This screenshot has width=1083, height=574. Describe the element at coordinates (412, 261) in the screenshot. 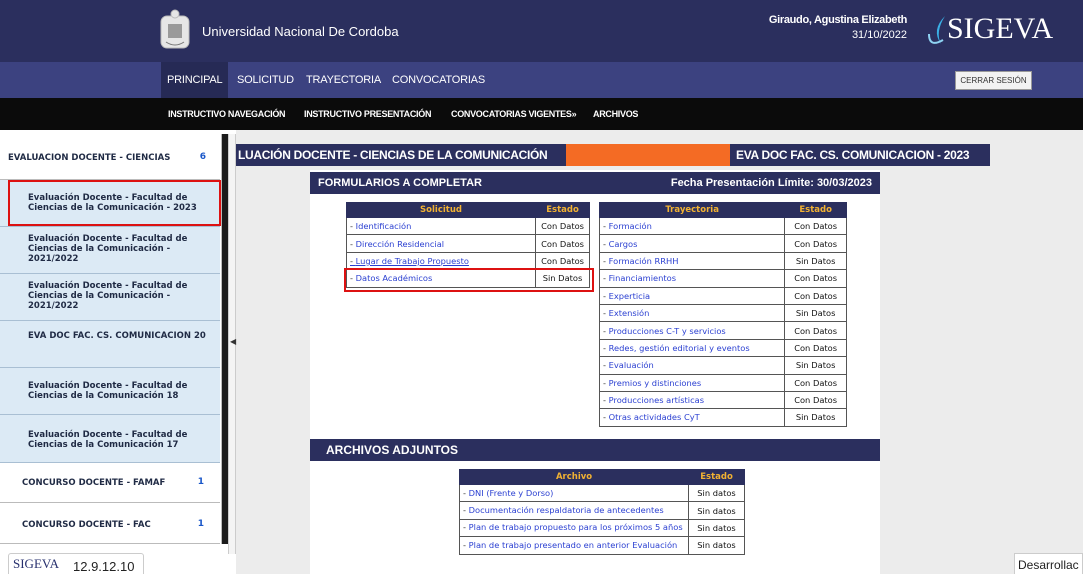

I see `form-link-label: Lugar de Trabajo Propuesto` at that location.